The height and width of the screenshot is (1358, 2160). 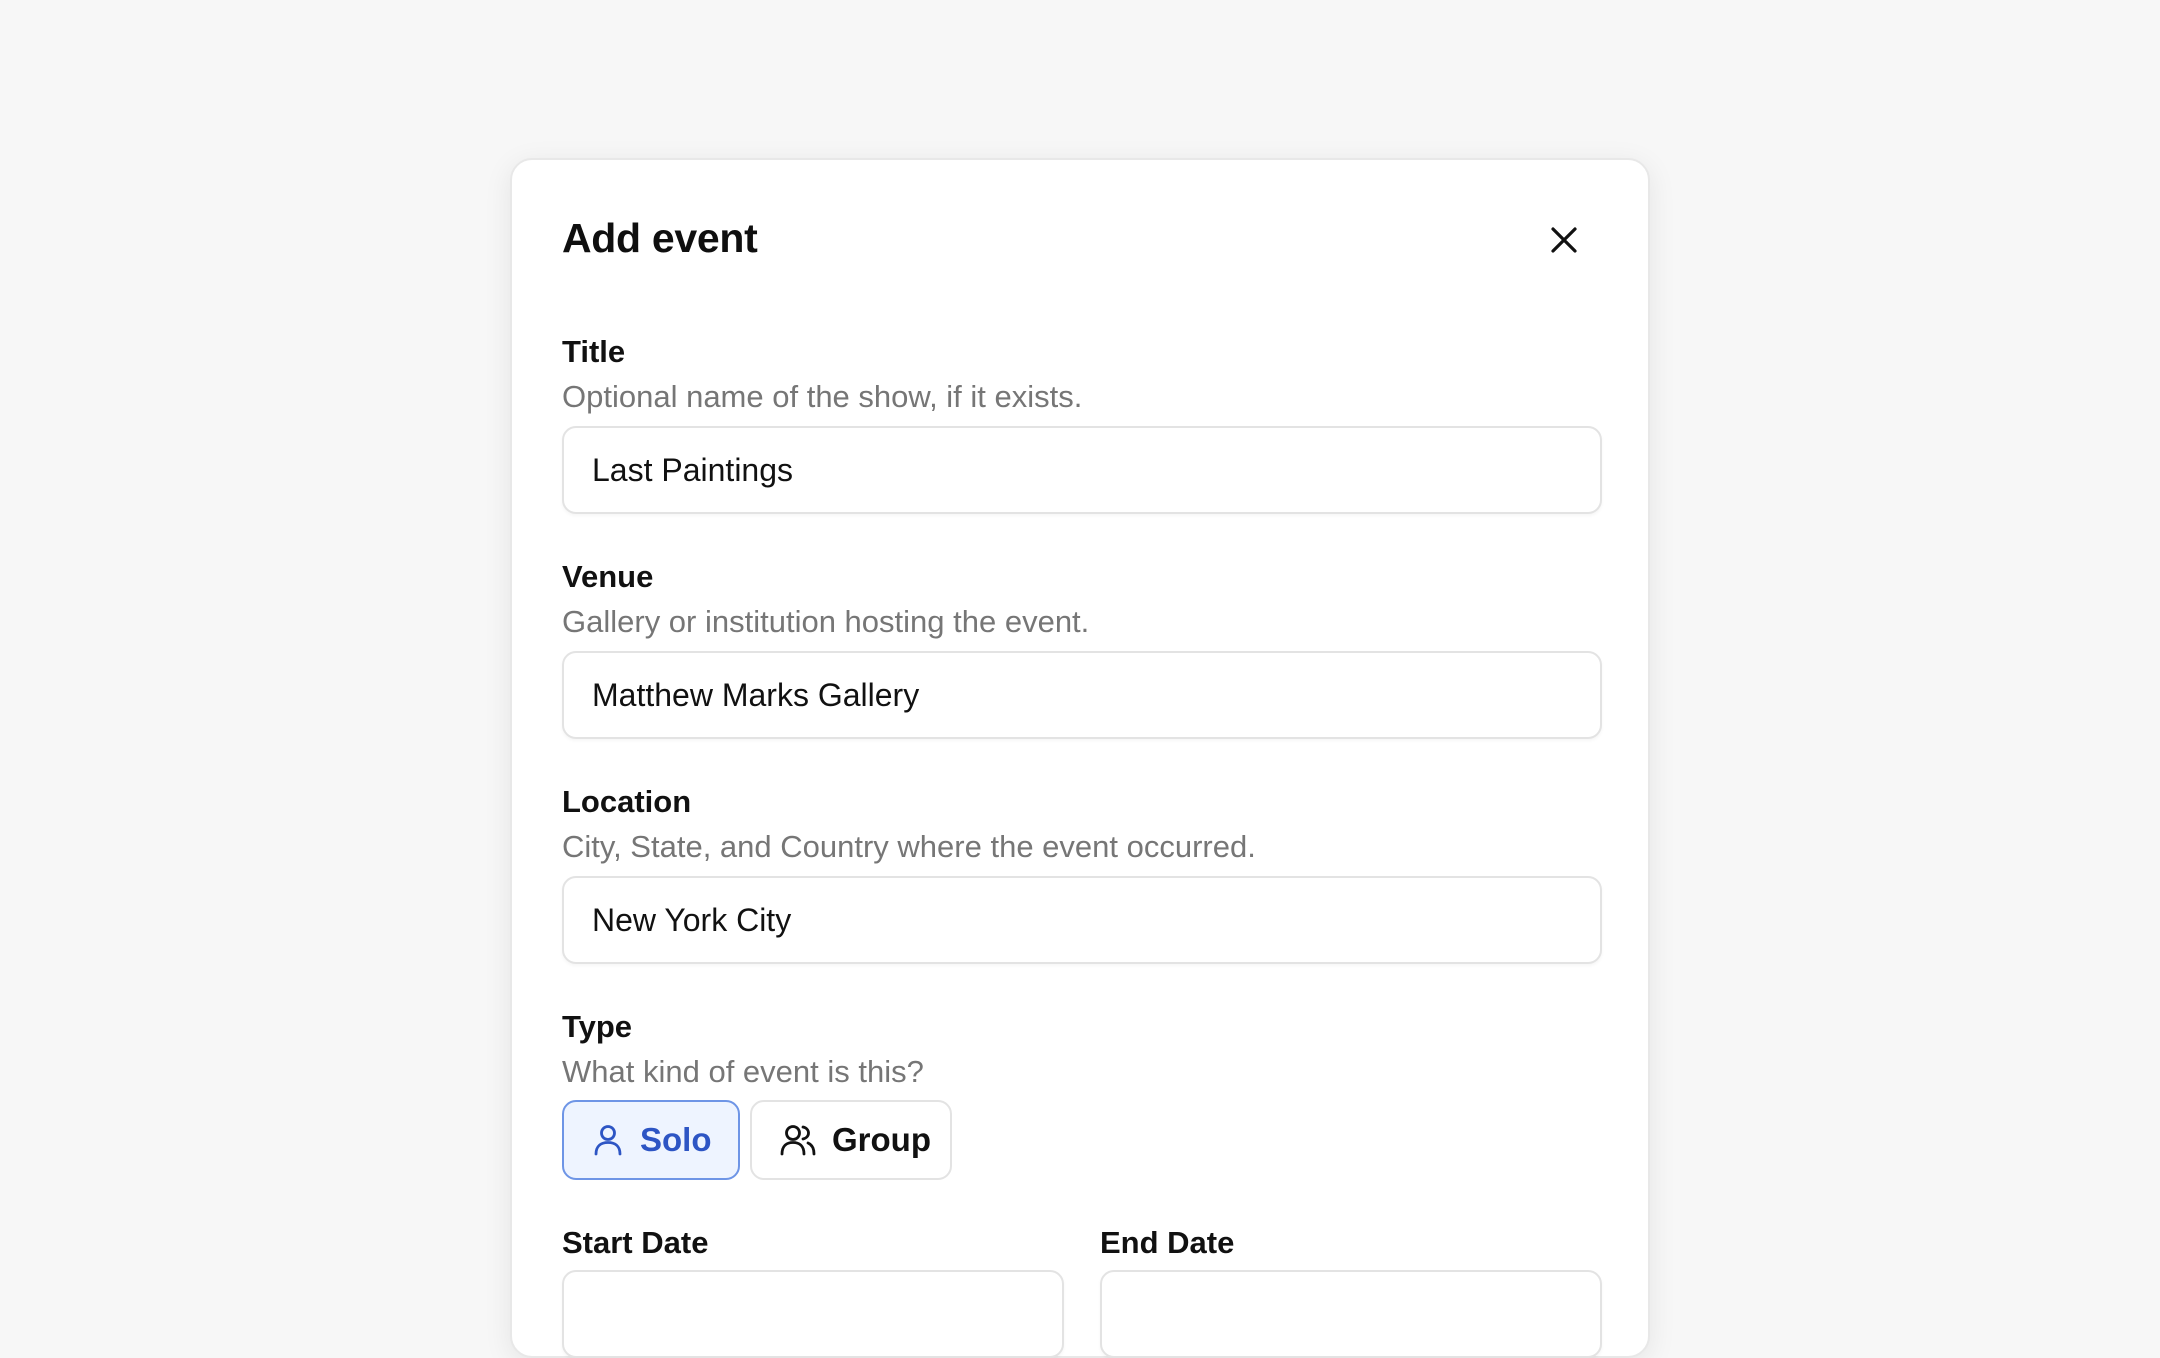 I want to click on type-option-group: Group, so click(x=851, y=1140).